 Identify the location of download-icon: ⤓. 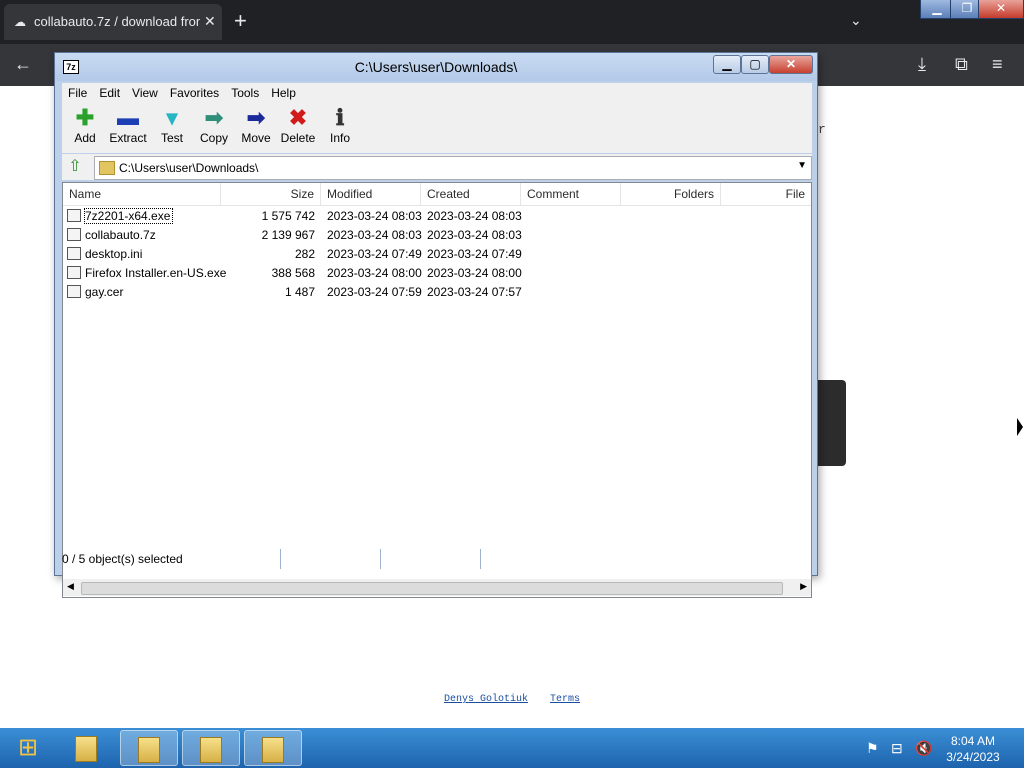
(922, 64).